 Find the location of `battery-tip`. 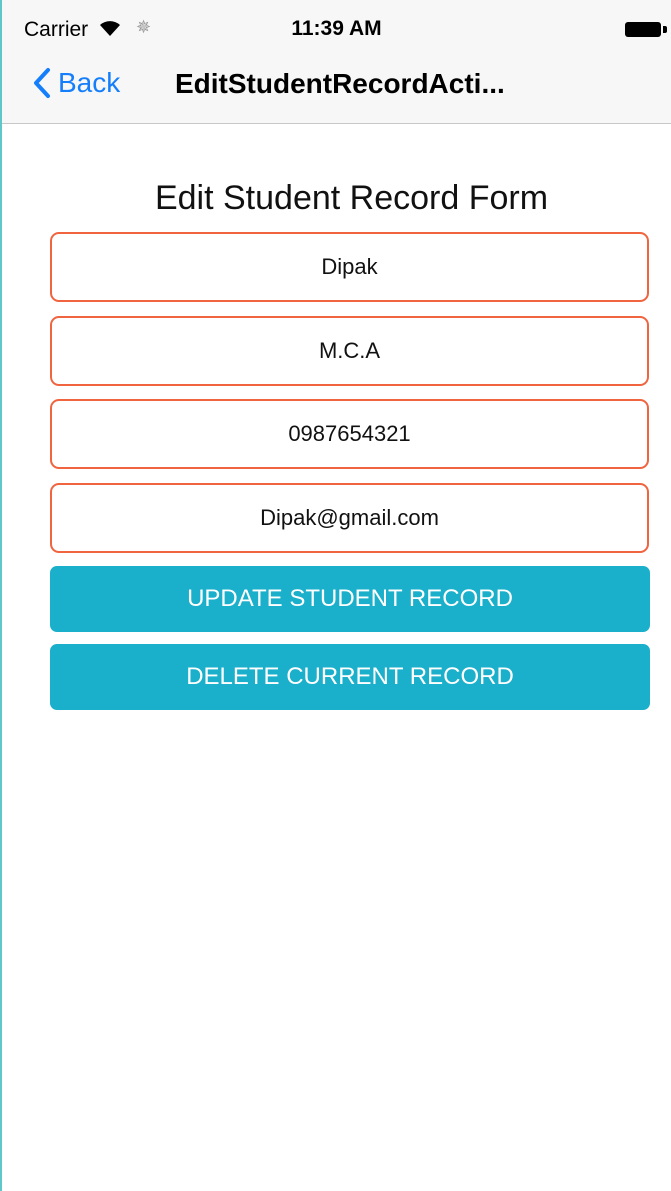

battery-tip is located at coordinates (665, 29).